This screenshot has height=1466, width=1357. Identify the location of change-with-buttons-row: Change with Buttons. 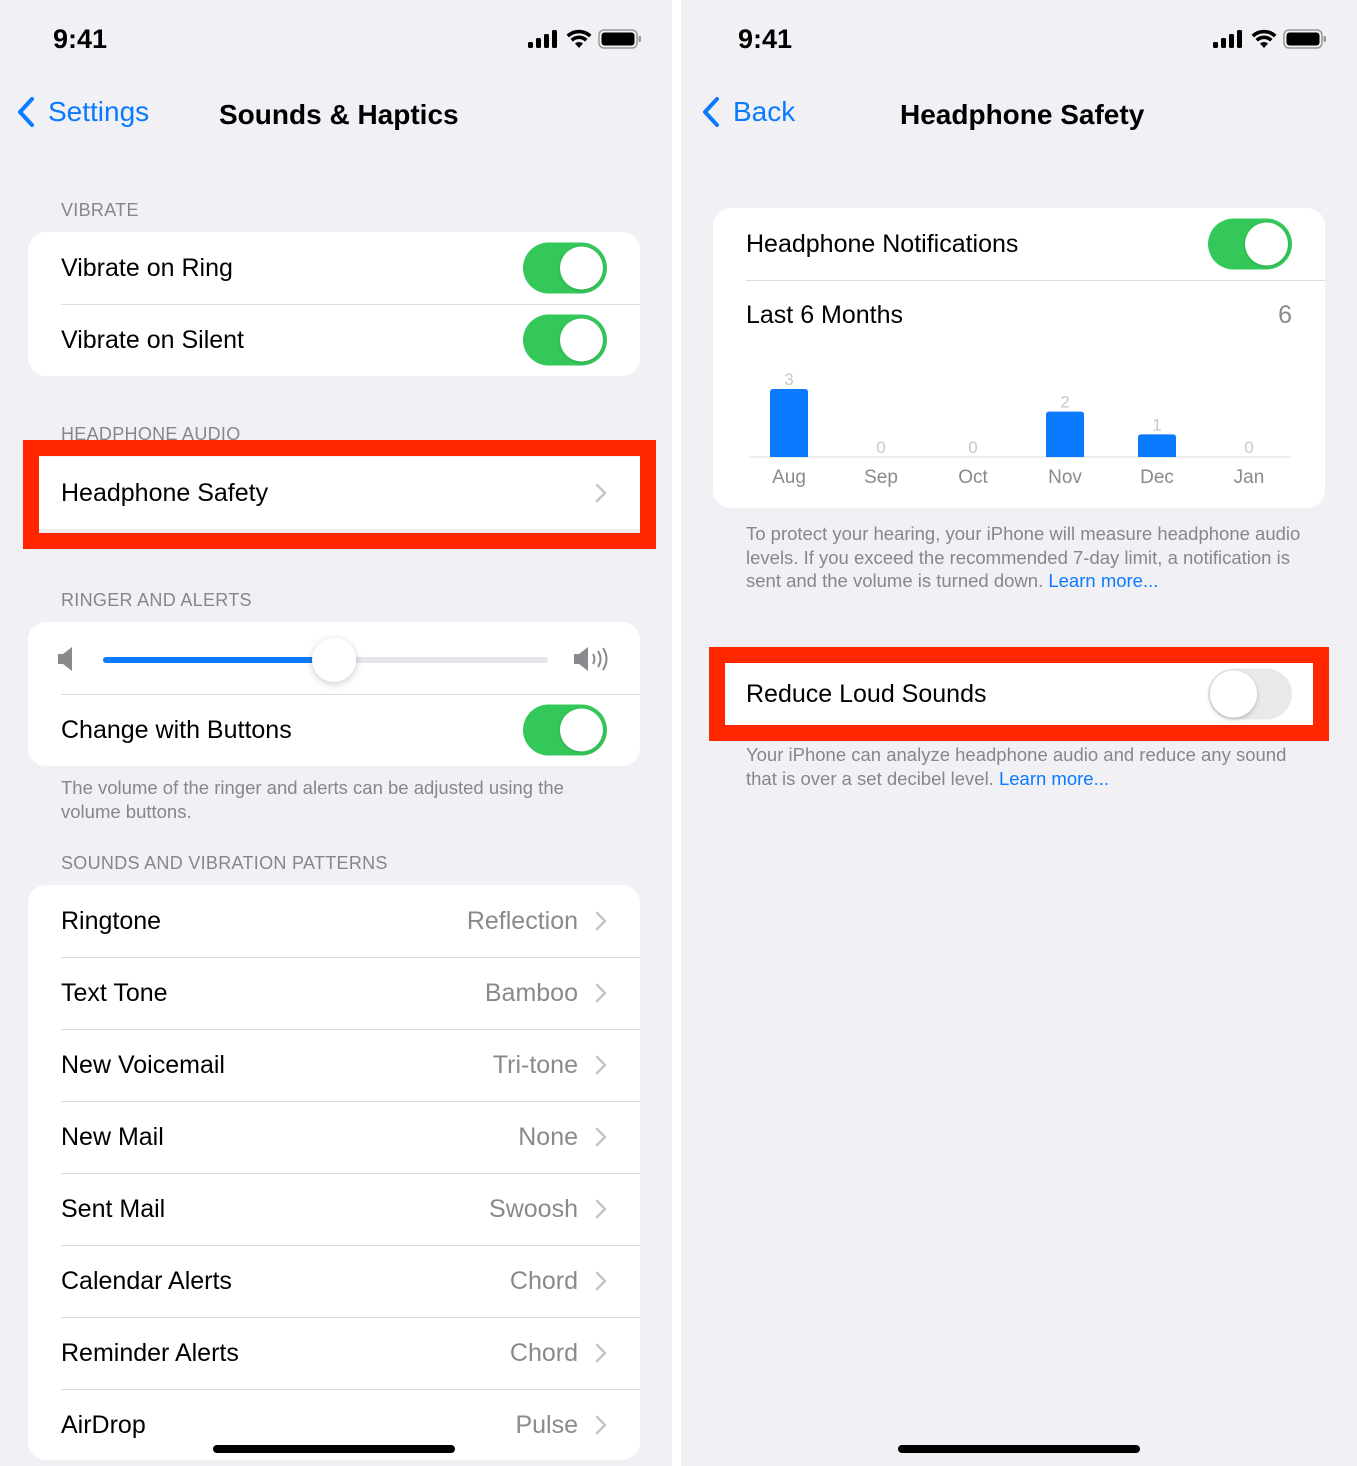
(334, 730).